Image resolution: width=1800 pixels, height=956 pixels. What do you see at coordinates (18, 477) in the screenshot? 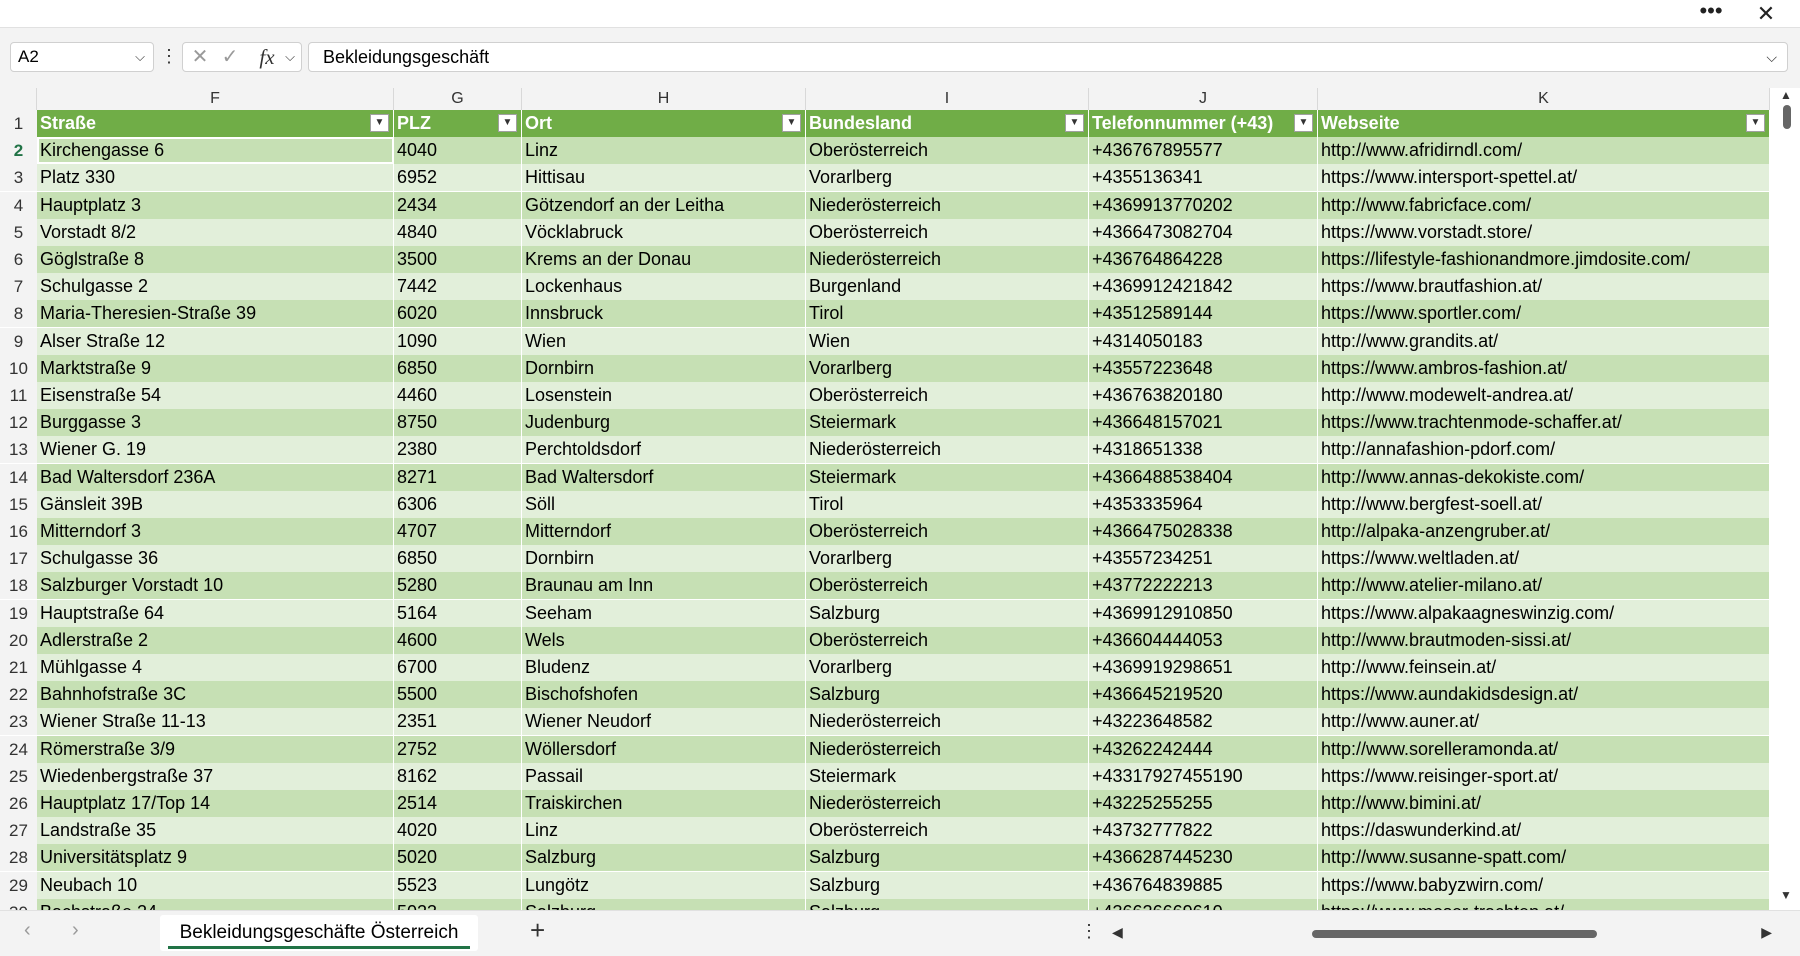
I see `row-number: 14` at bounding box center [18, 477].